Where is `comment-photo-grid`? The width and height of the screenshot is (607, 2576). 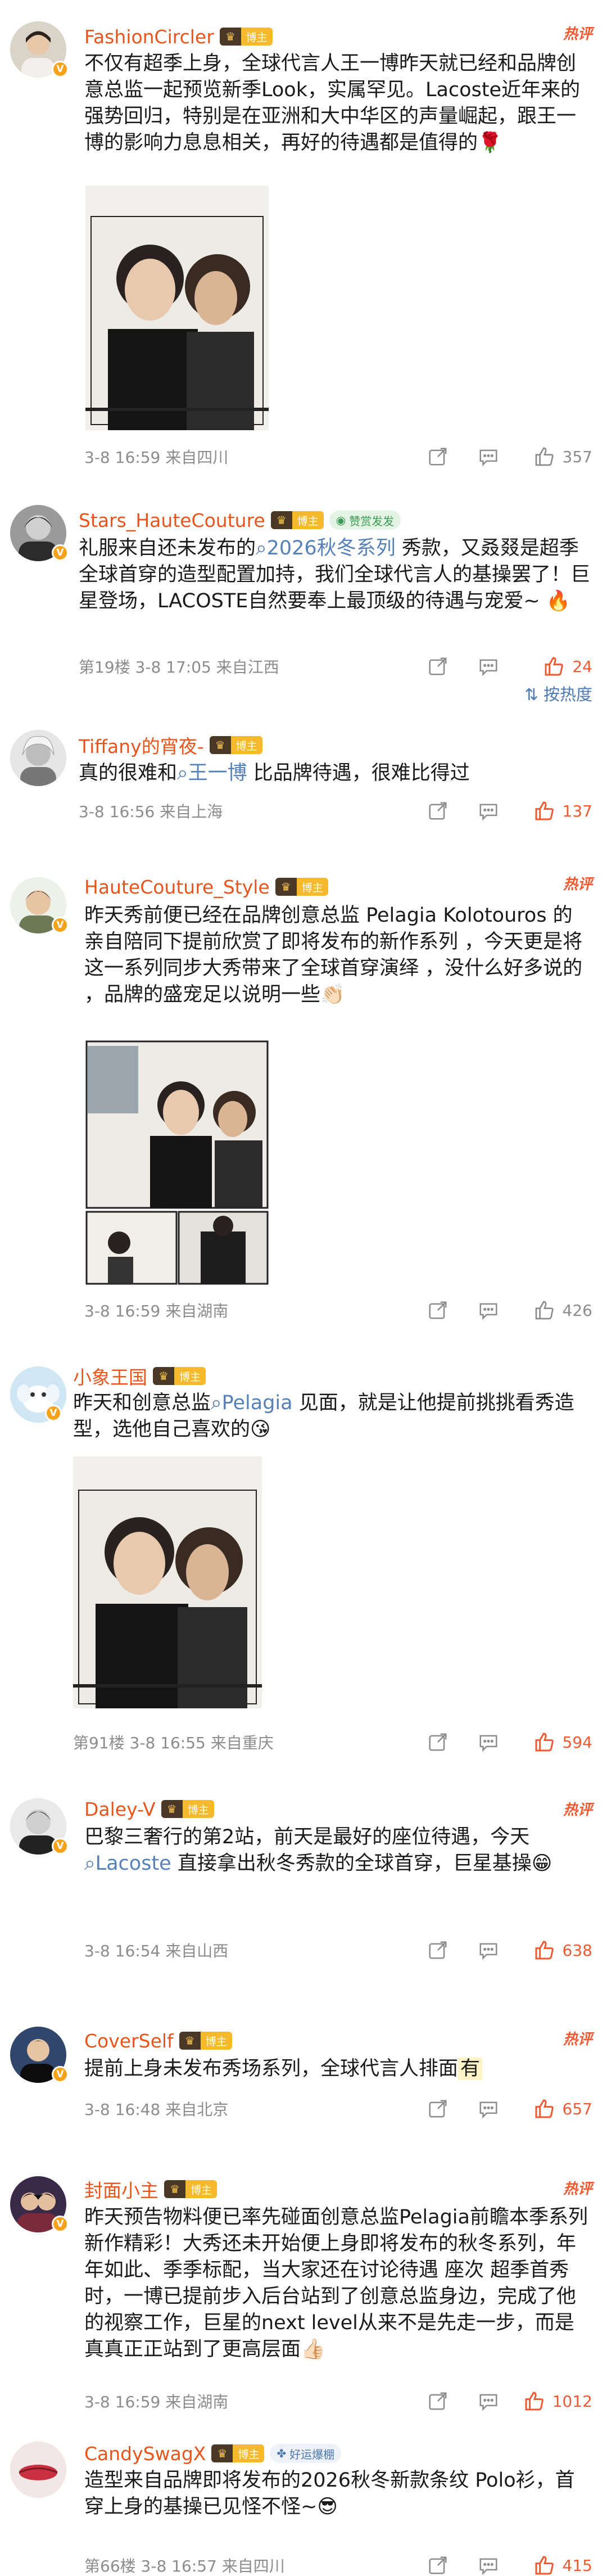 comment-photo-grid is located at coordinates (177, 1162).